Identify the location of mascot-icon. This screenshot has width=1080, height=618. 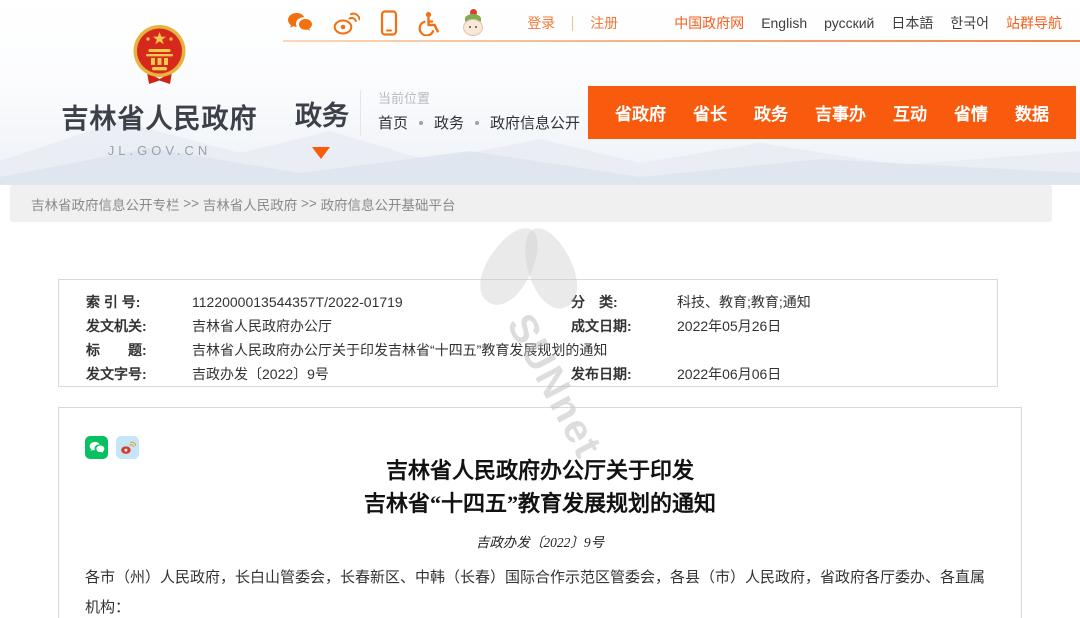
(473, 22).